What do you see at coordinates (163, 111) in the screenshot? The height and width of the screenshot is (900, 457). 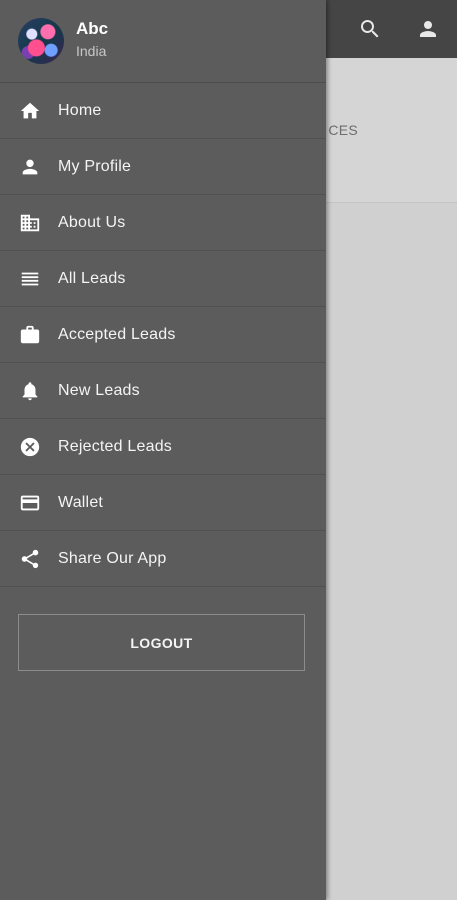 I see `menu-item-home: Home` at bounding box center [163, 111].